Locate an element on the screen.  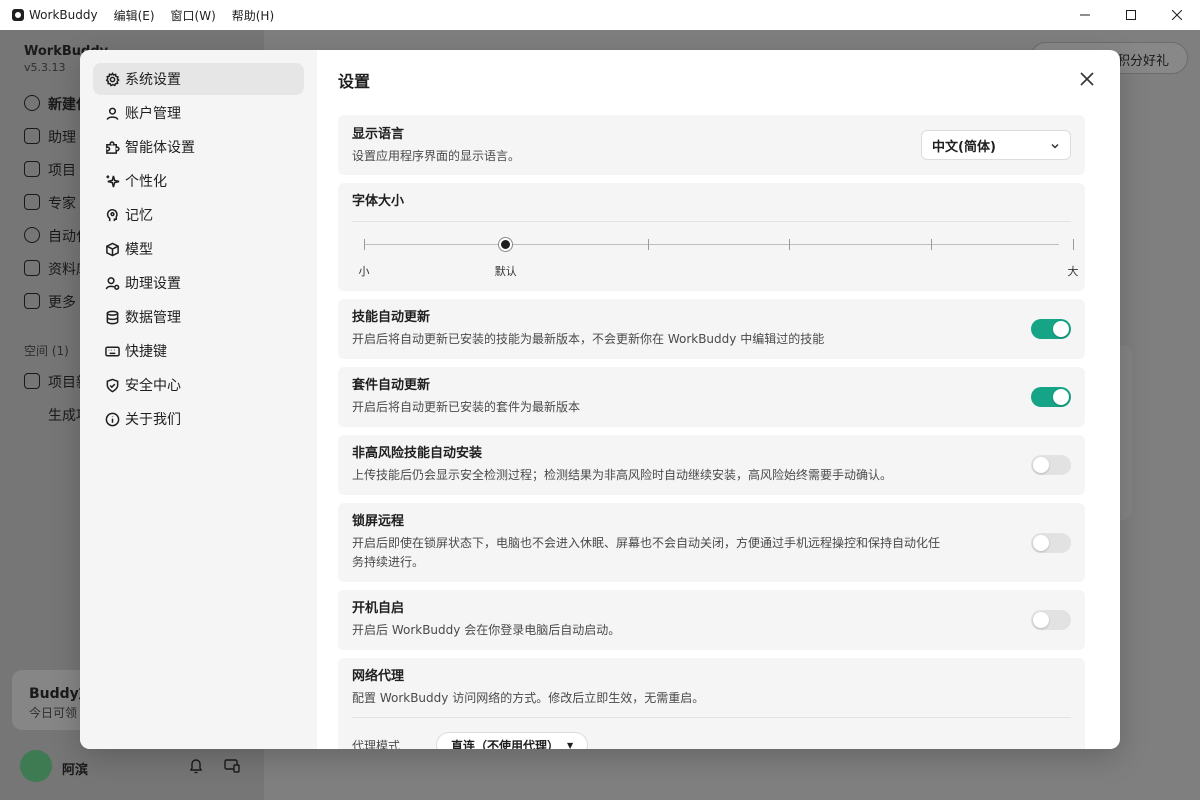
nav-label: 安全中心 is located at coordinates (153, 386).